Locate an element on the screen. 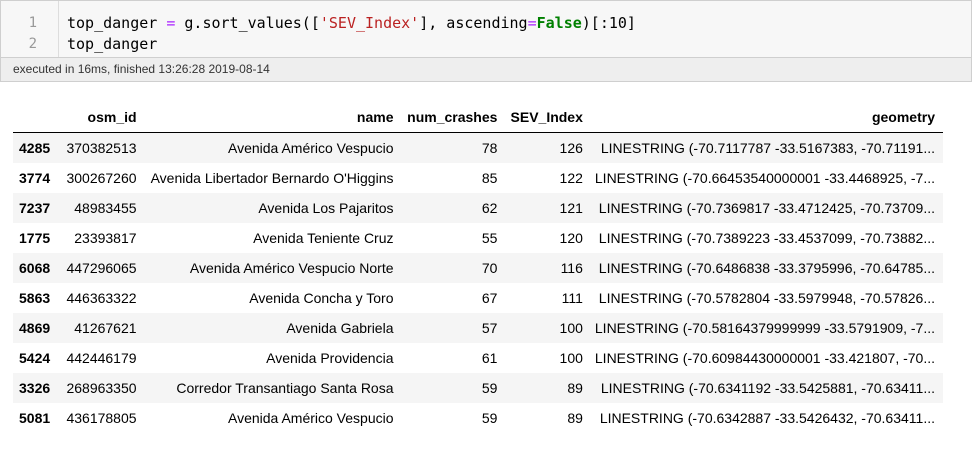 The width and height of the screenshot is (974, 452). cell-osm-id: 41267621 is located at coordinates (105, 328).